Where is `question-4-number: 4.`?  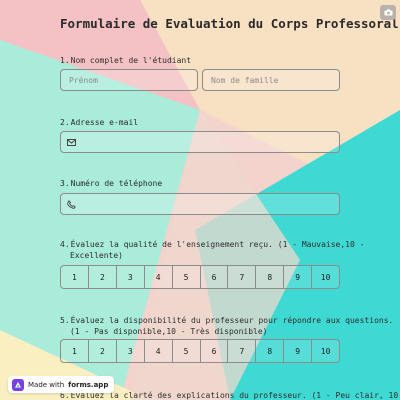
question-4-number: 4. is located at coordinates (65, 244).